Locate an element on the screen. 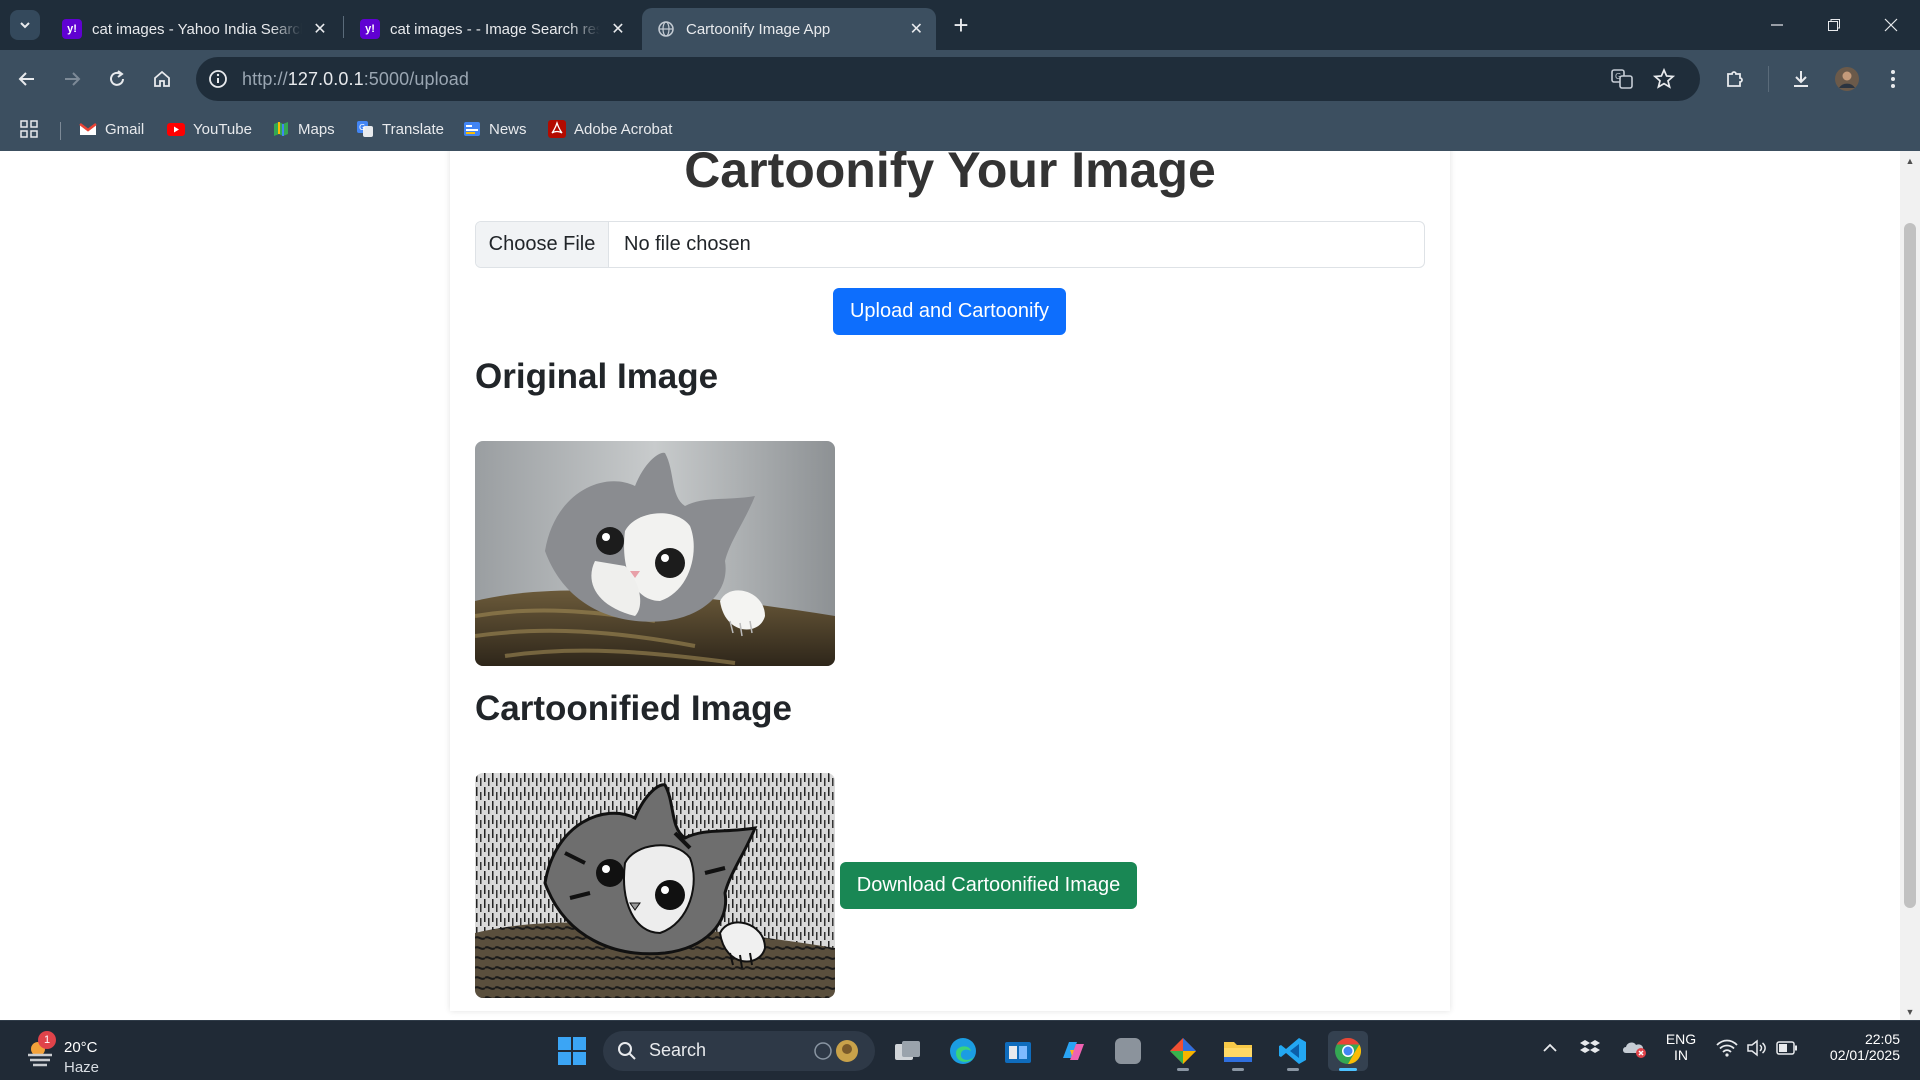 The width and height of the screenshot is (1920, 1080). news-icon is located at coordinates (472, 129).